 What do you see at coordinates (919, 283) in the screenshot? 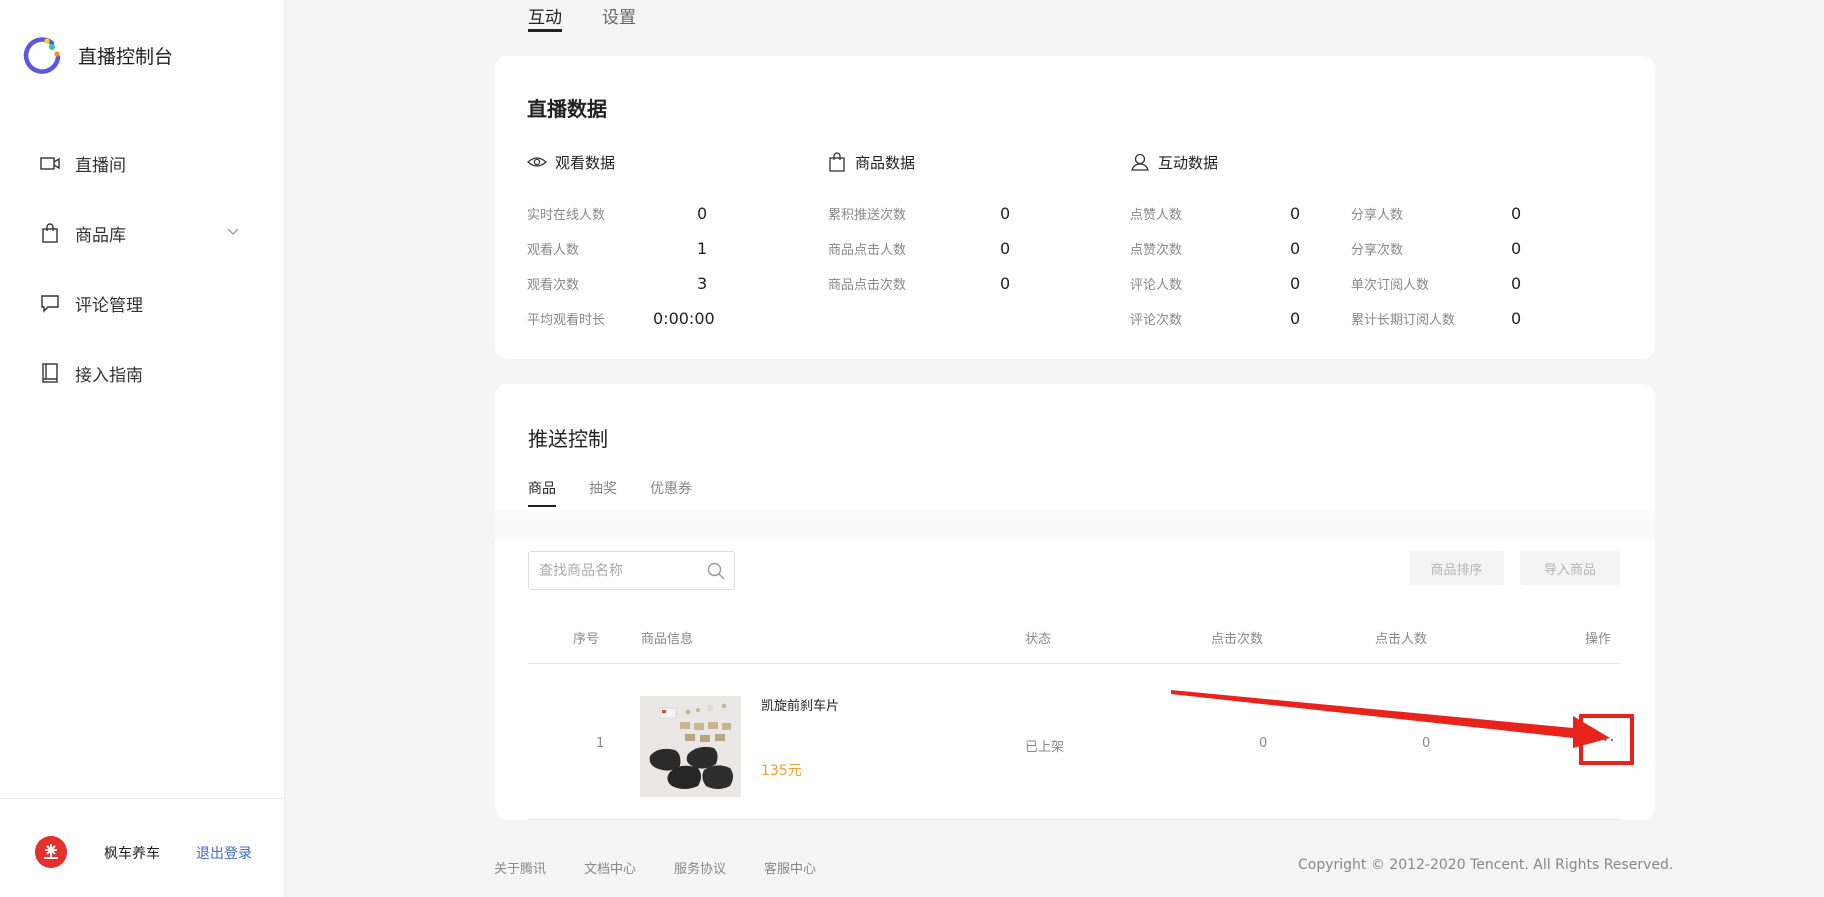
I see `metric-row: 商品点击次数 0` at bounding box center [919, 283].